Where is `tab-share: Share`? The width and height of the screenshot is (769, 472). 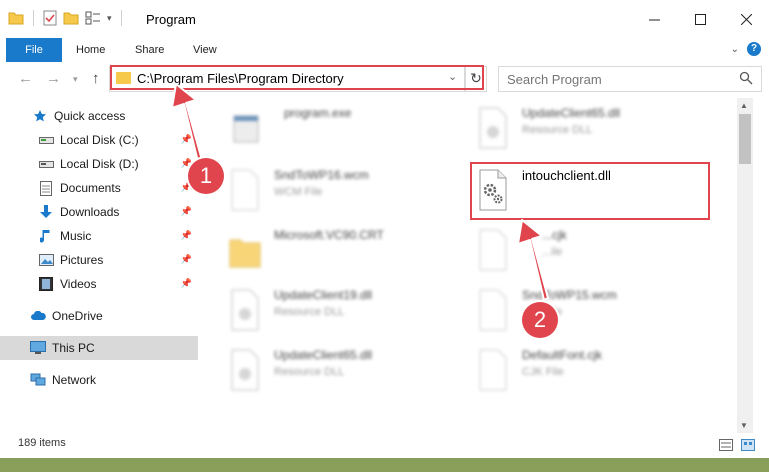 tab-share: Share is located at coordinates (149, 50).